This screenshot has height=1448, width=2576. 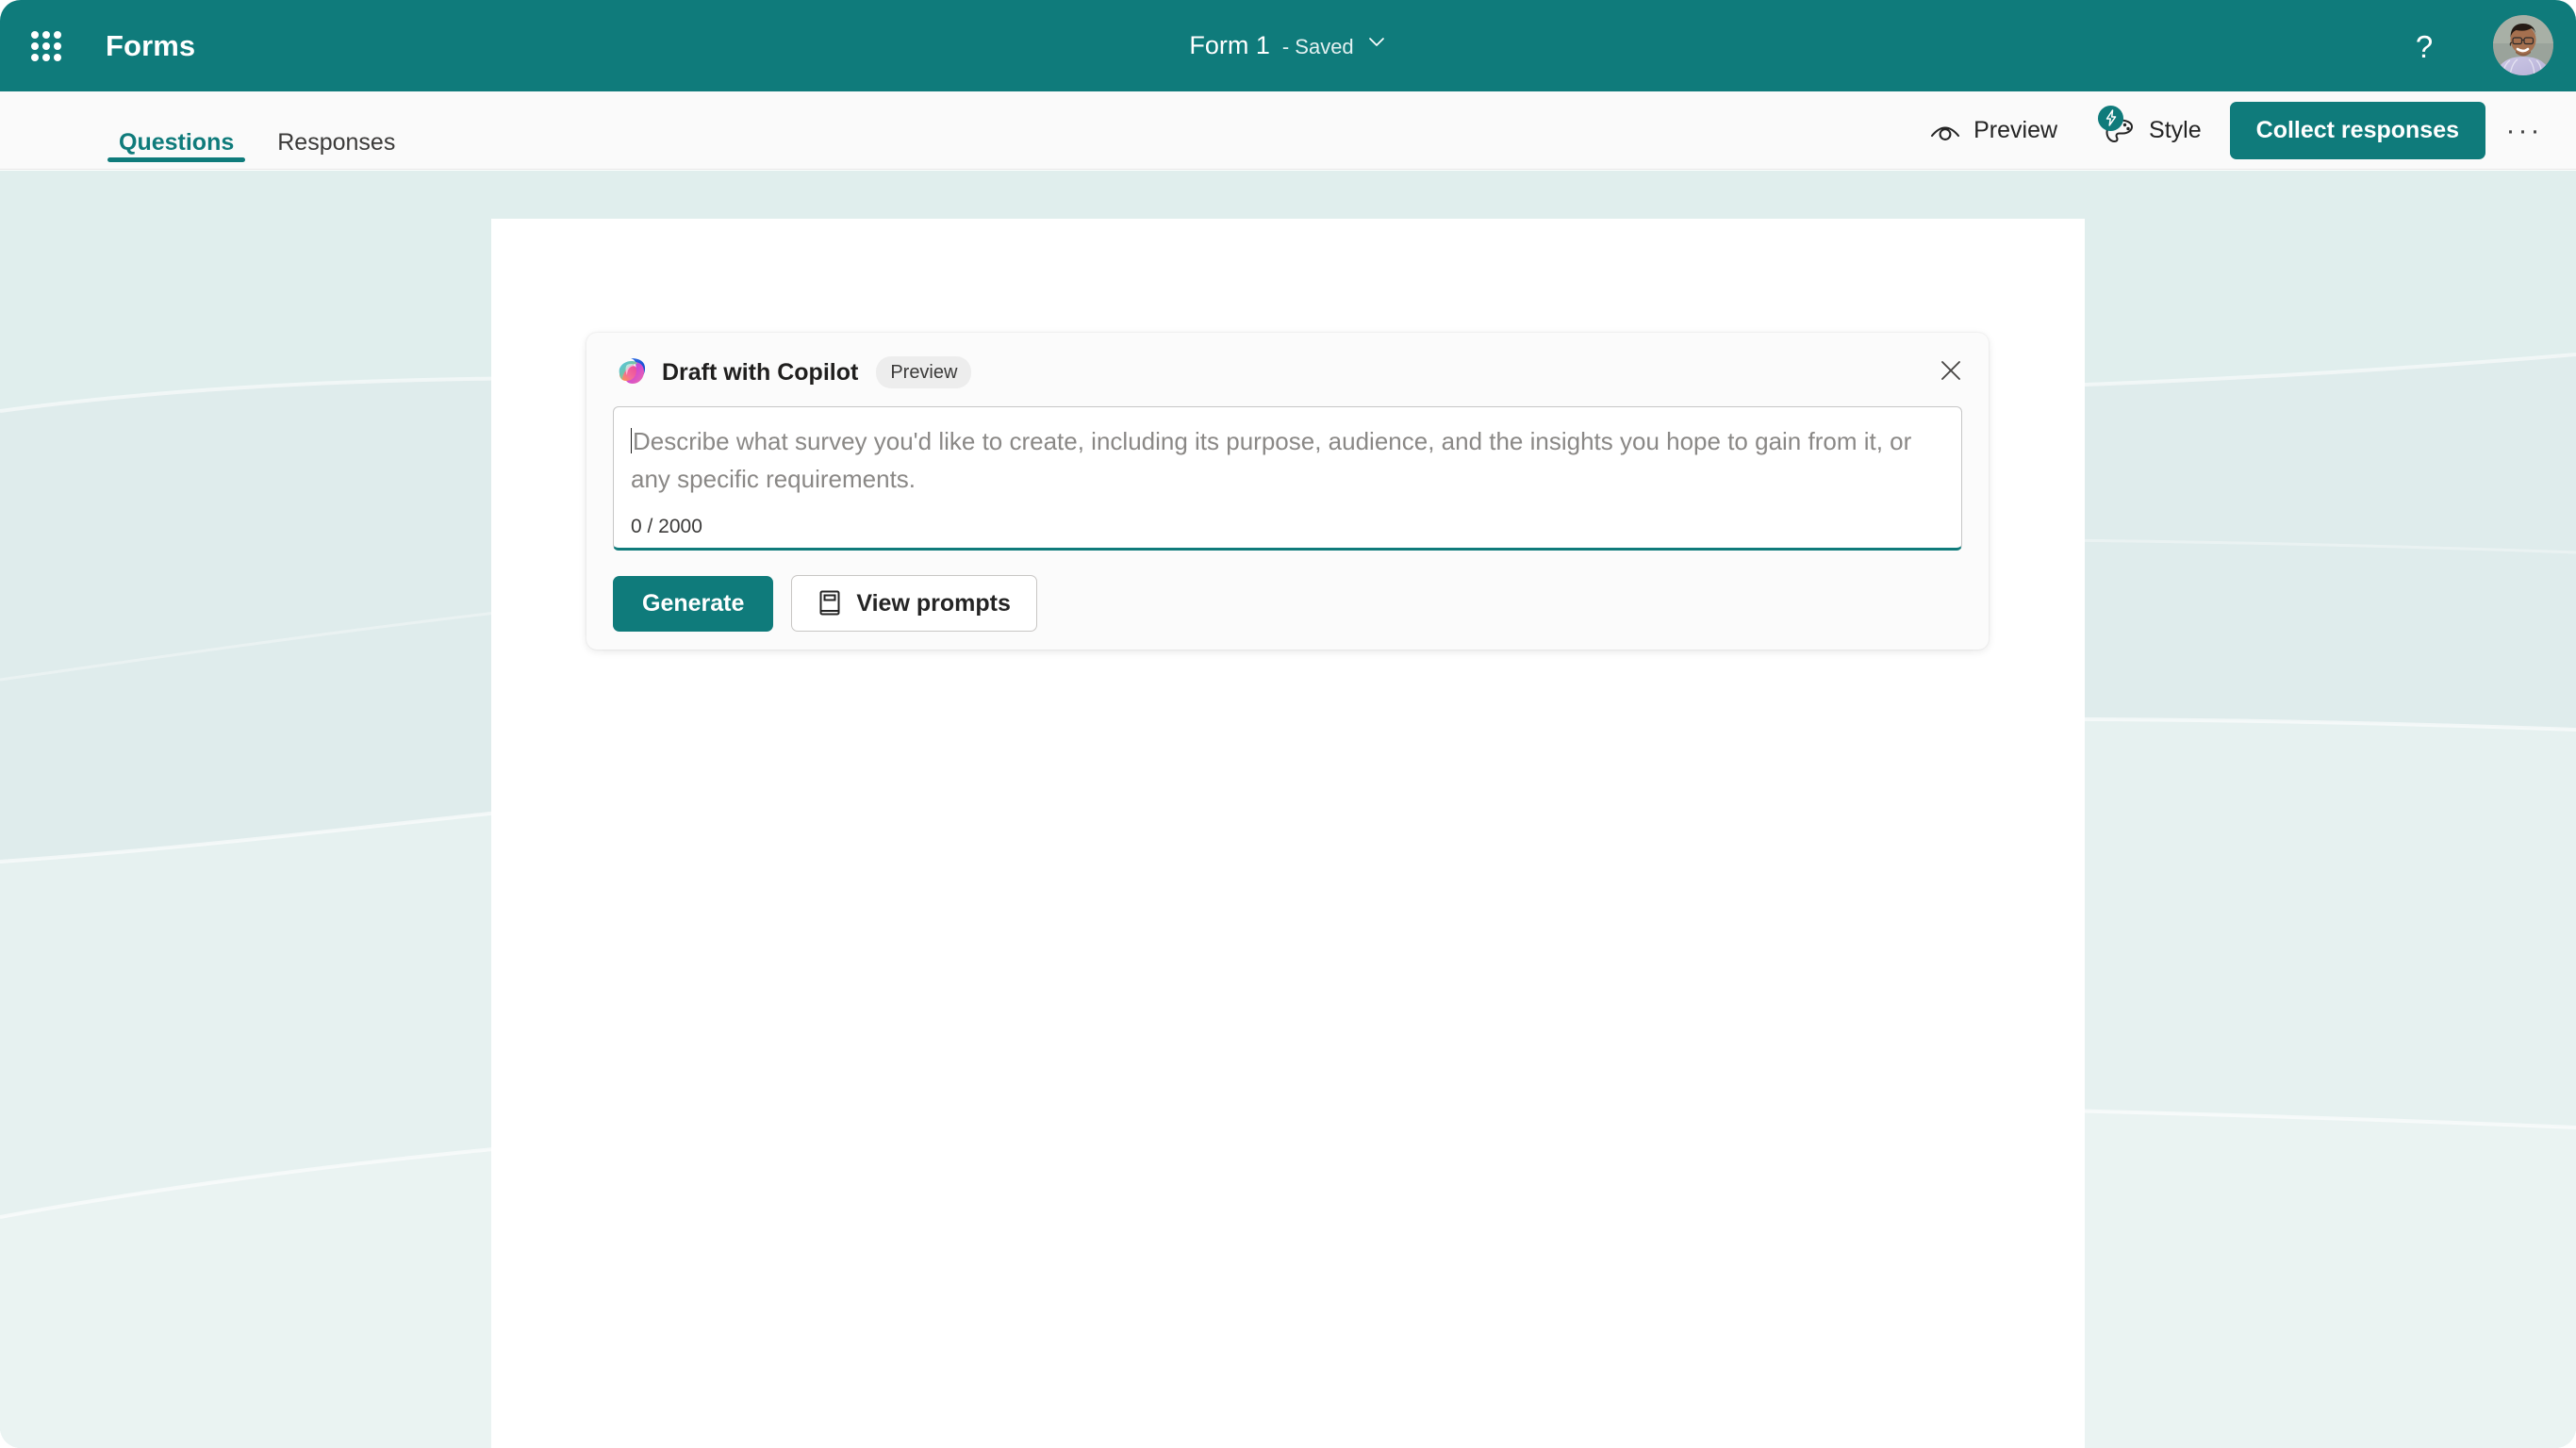 I want to click on copilot-card-actions: Generate View prompts, so click(x=825, y=603).